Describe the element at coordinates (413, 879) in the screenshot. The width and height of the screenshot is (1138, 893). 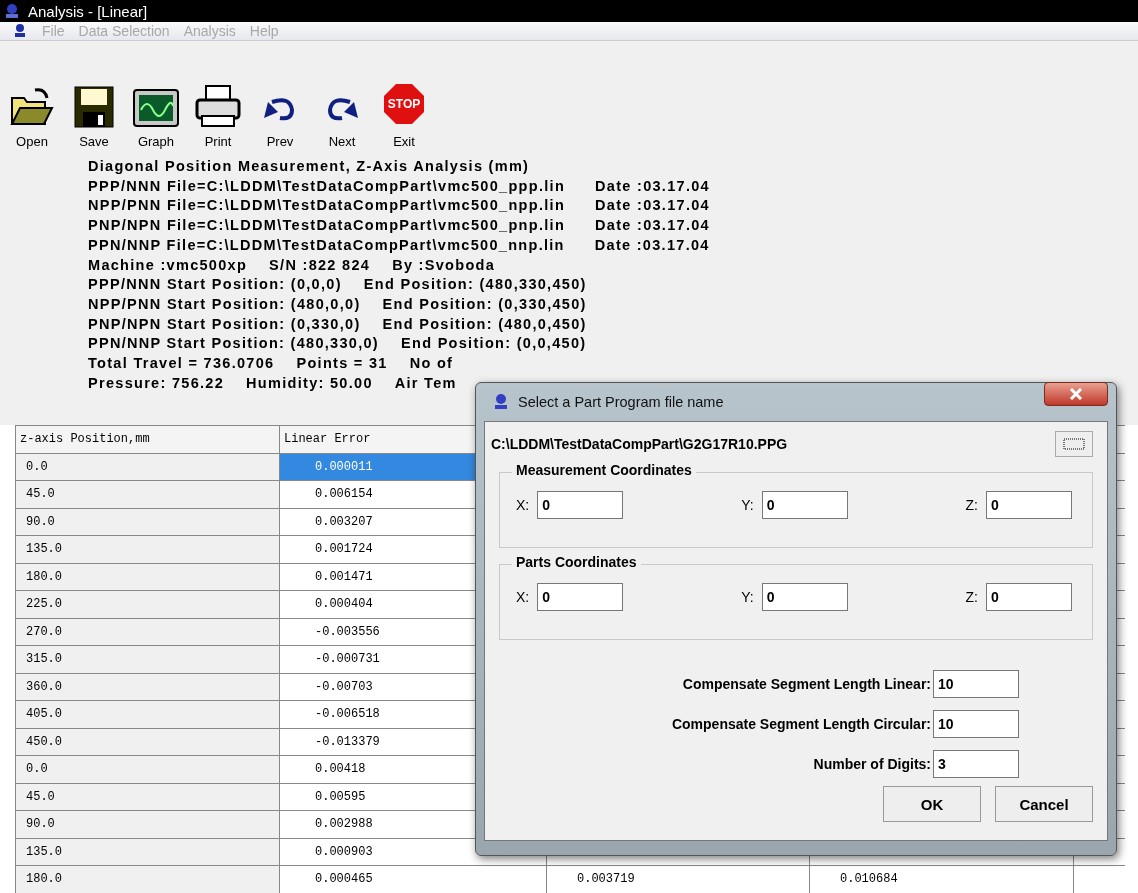
I see `table-cell: 0.000465` at that location.